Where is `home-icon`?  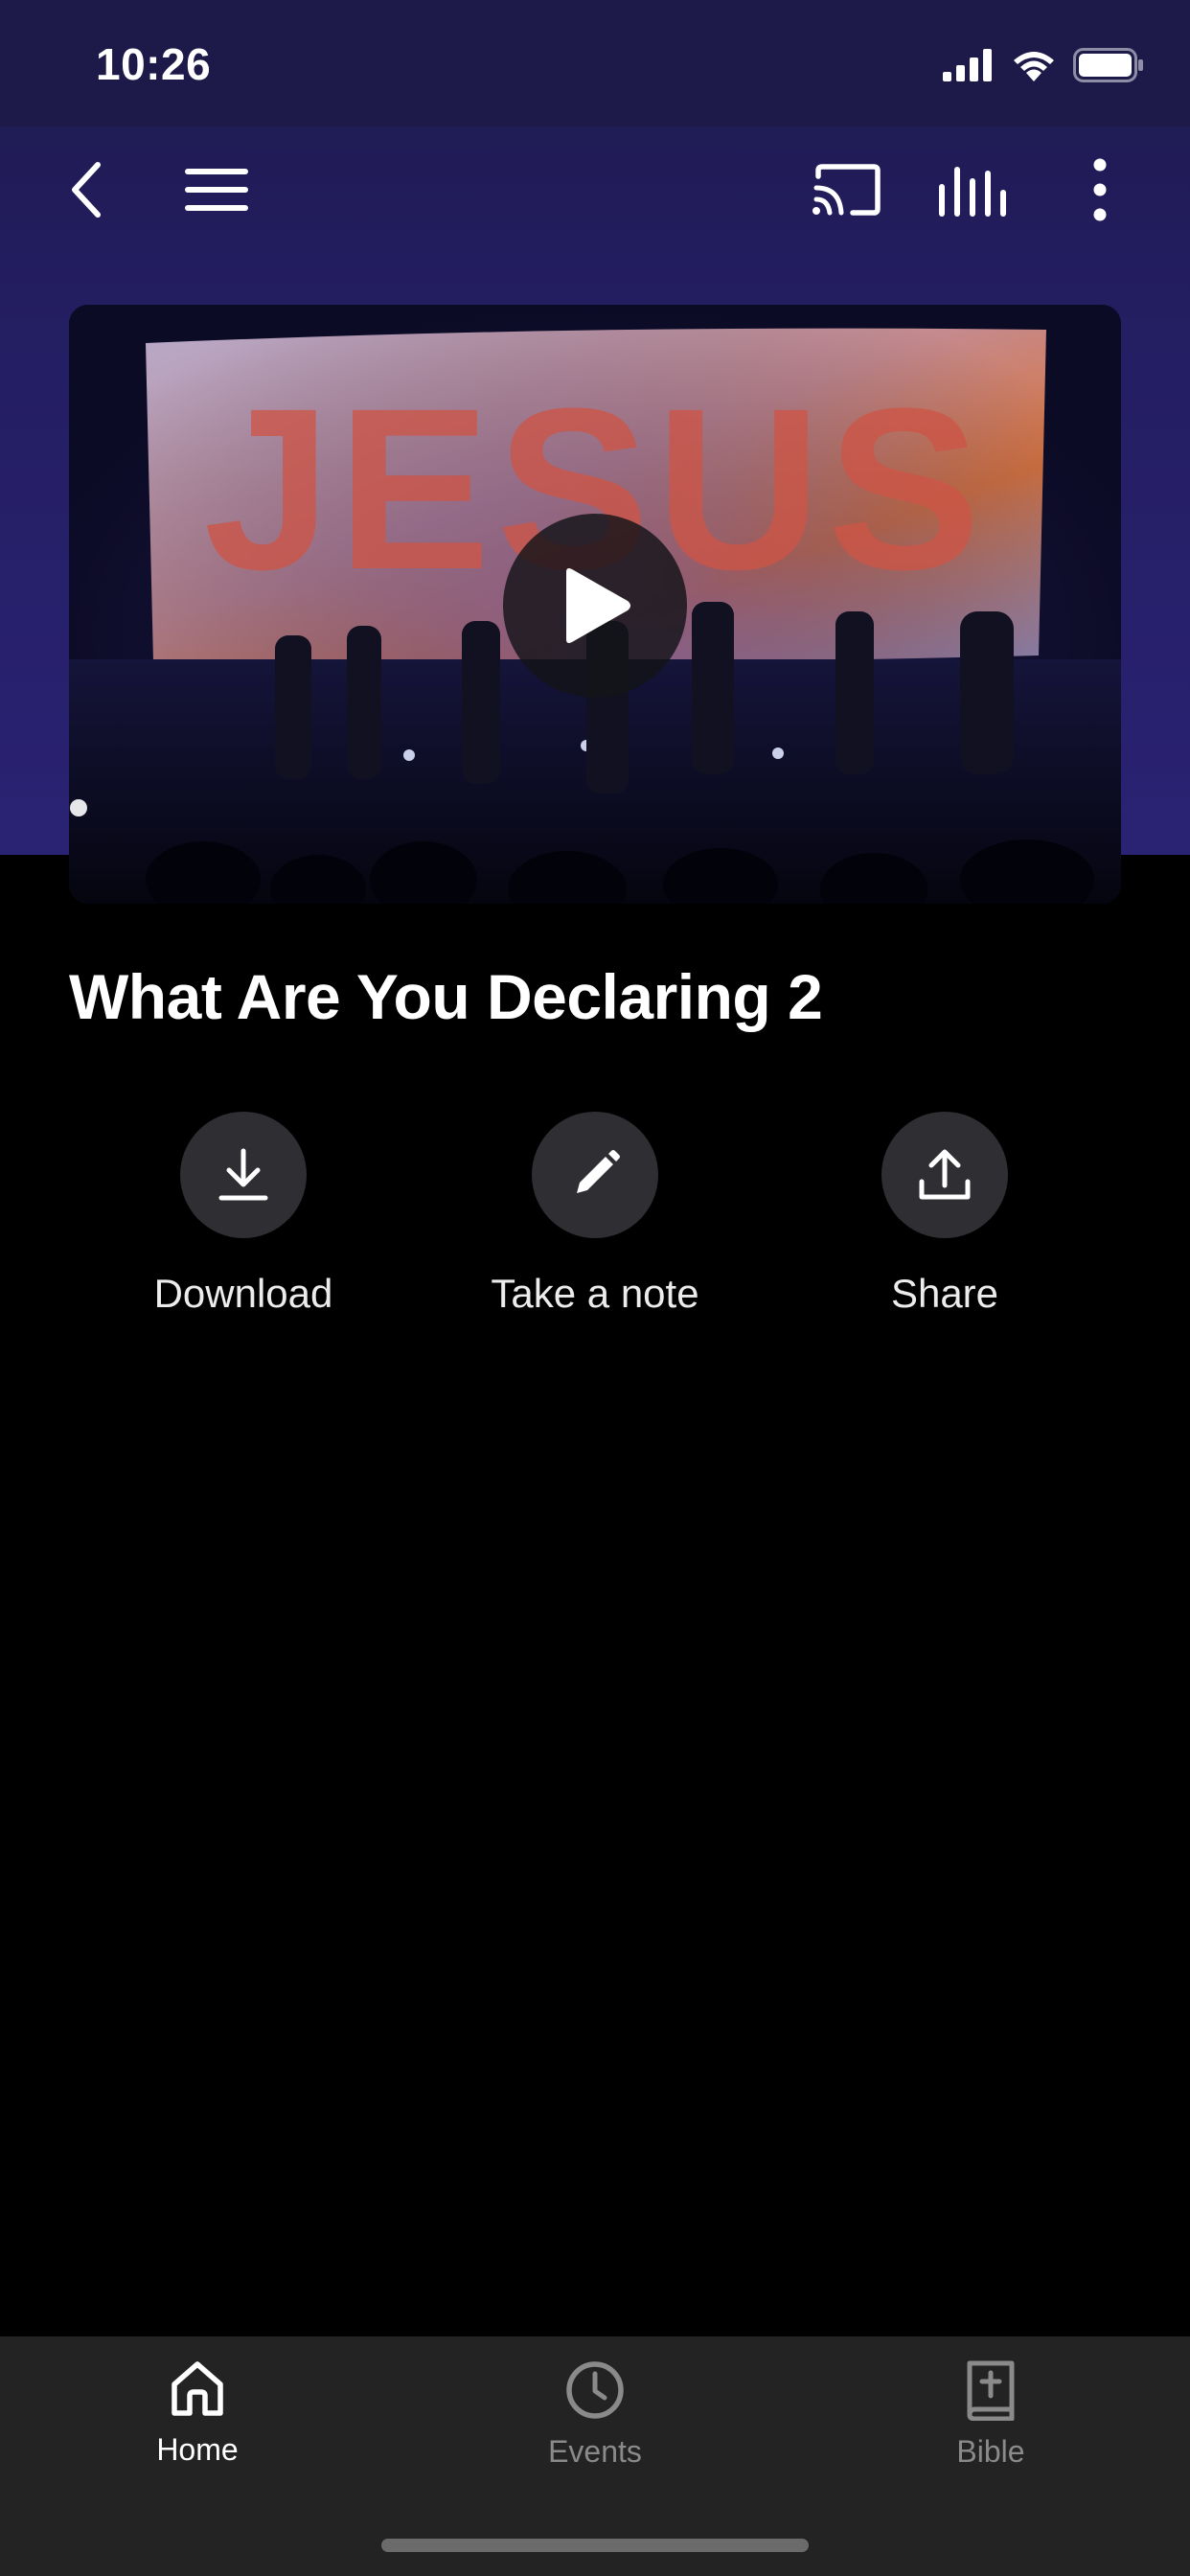 home-icon is located at coordinates (198, 2388).